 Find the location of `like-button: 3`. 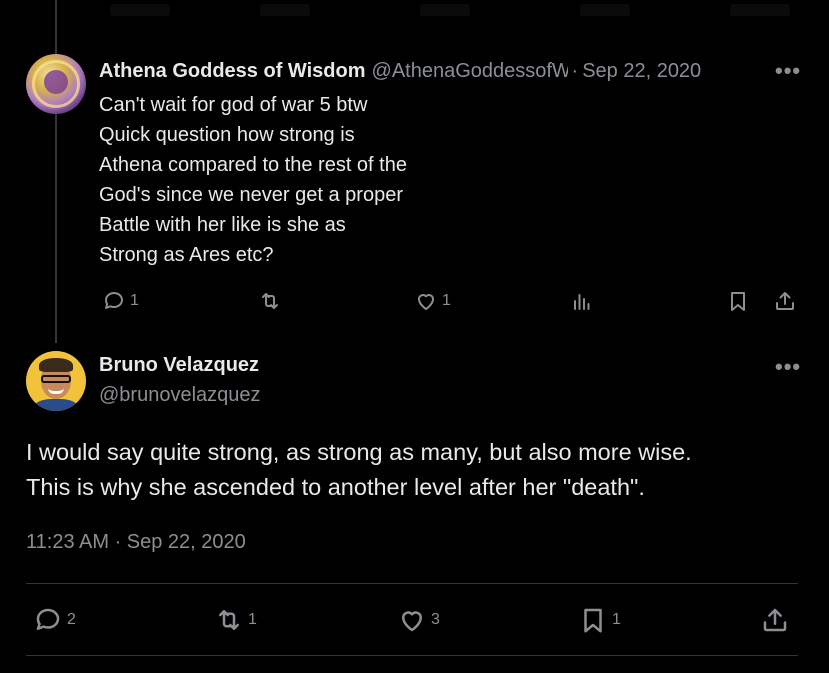

like-button: 3 is located at coordinates (418, 620).